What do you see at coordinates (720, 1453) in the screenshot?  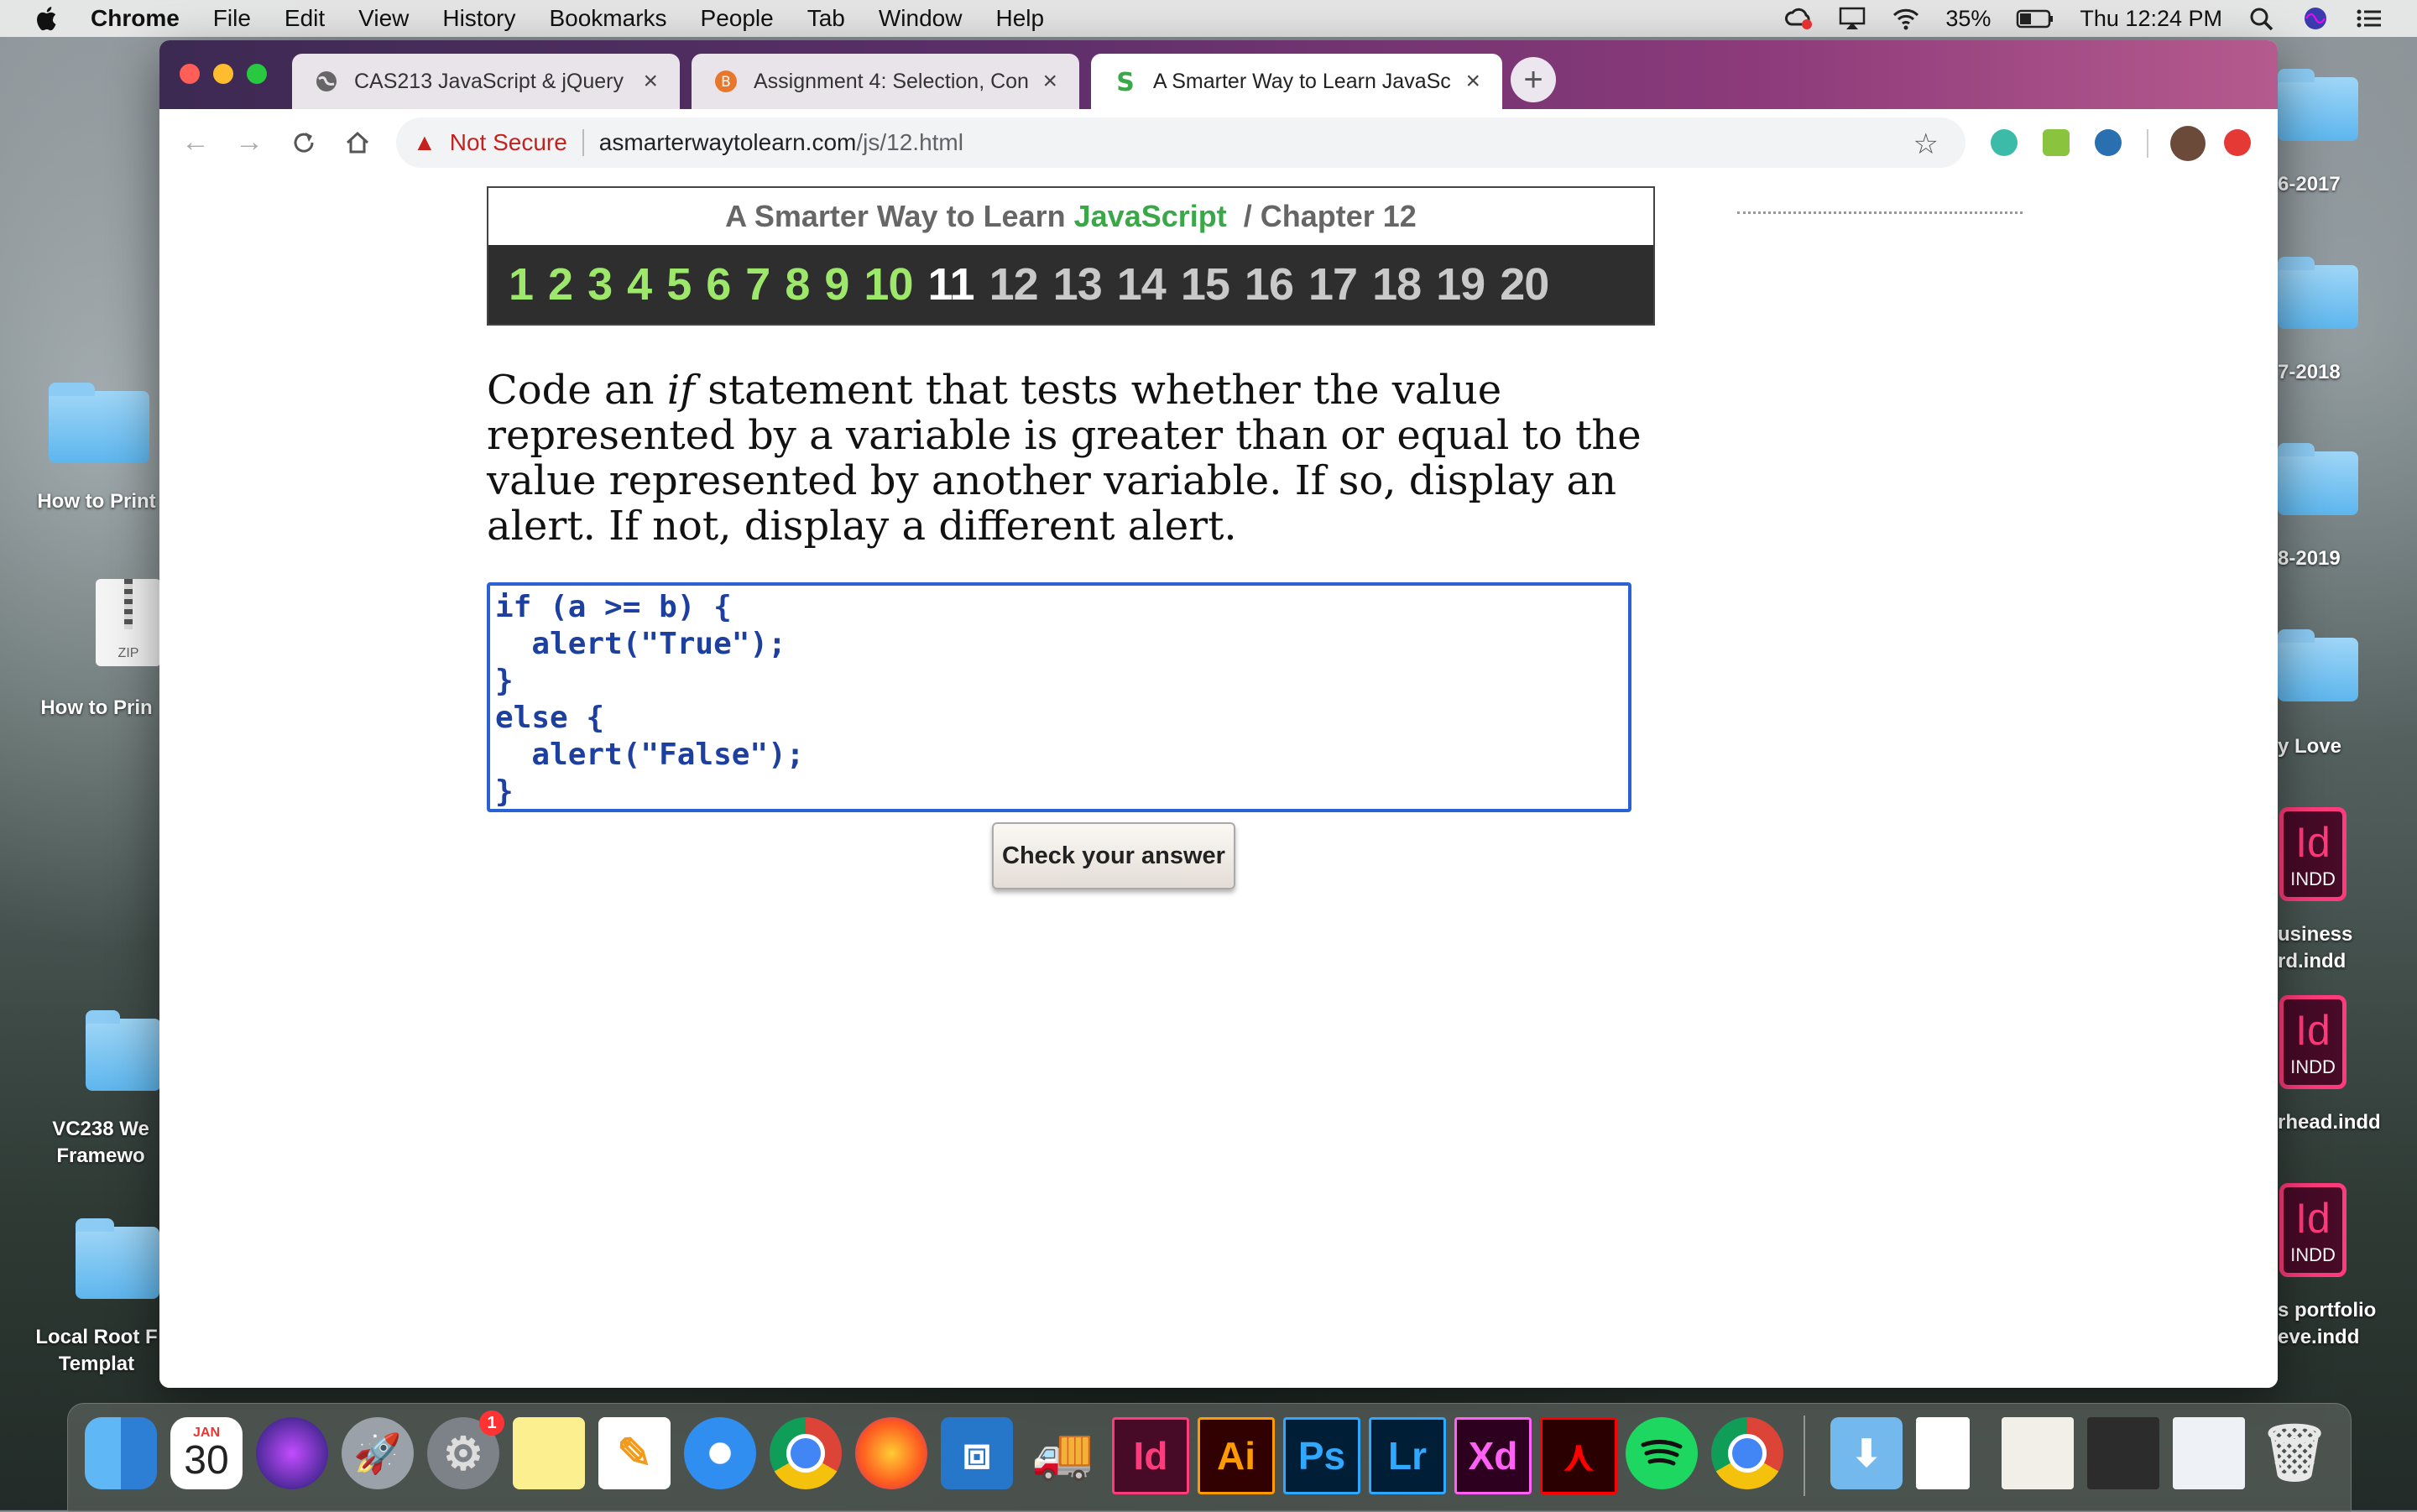 I see `safari-icon` at bounding box center [720, 1453].